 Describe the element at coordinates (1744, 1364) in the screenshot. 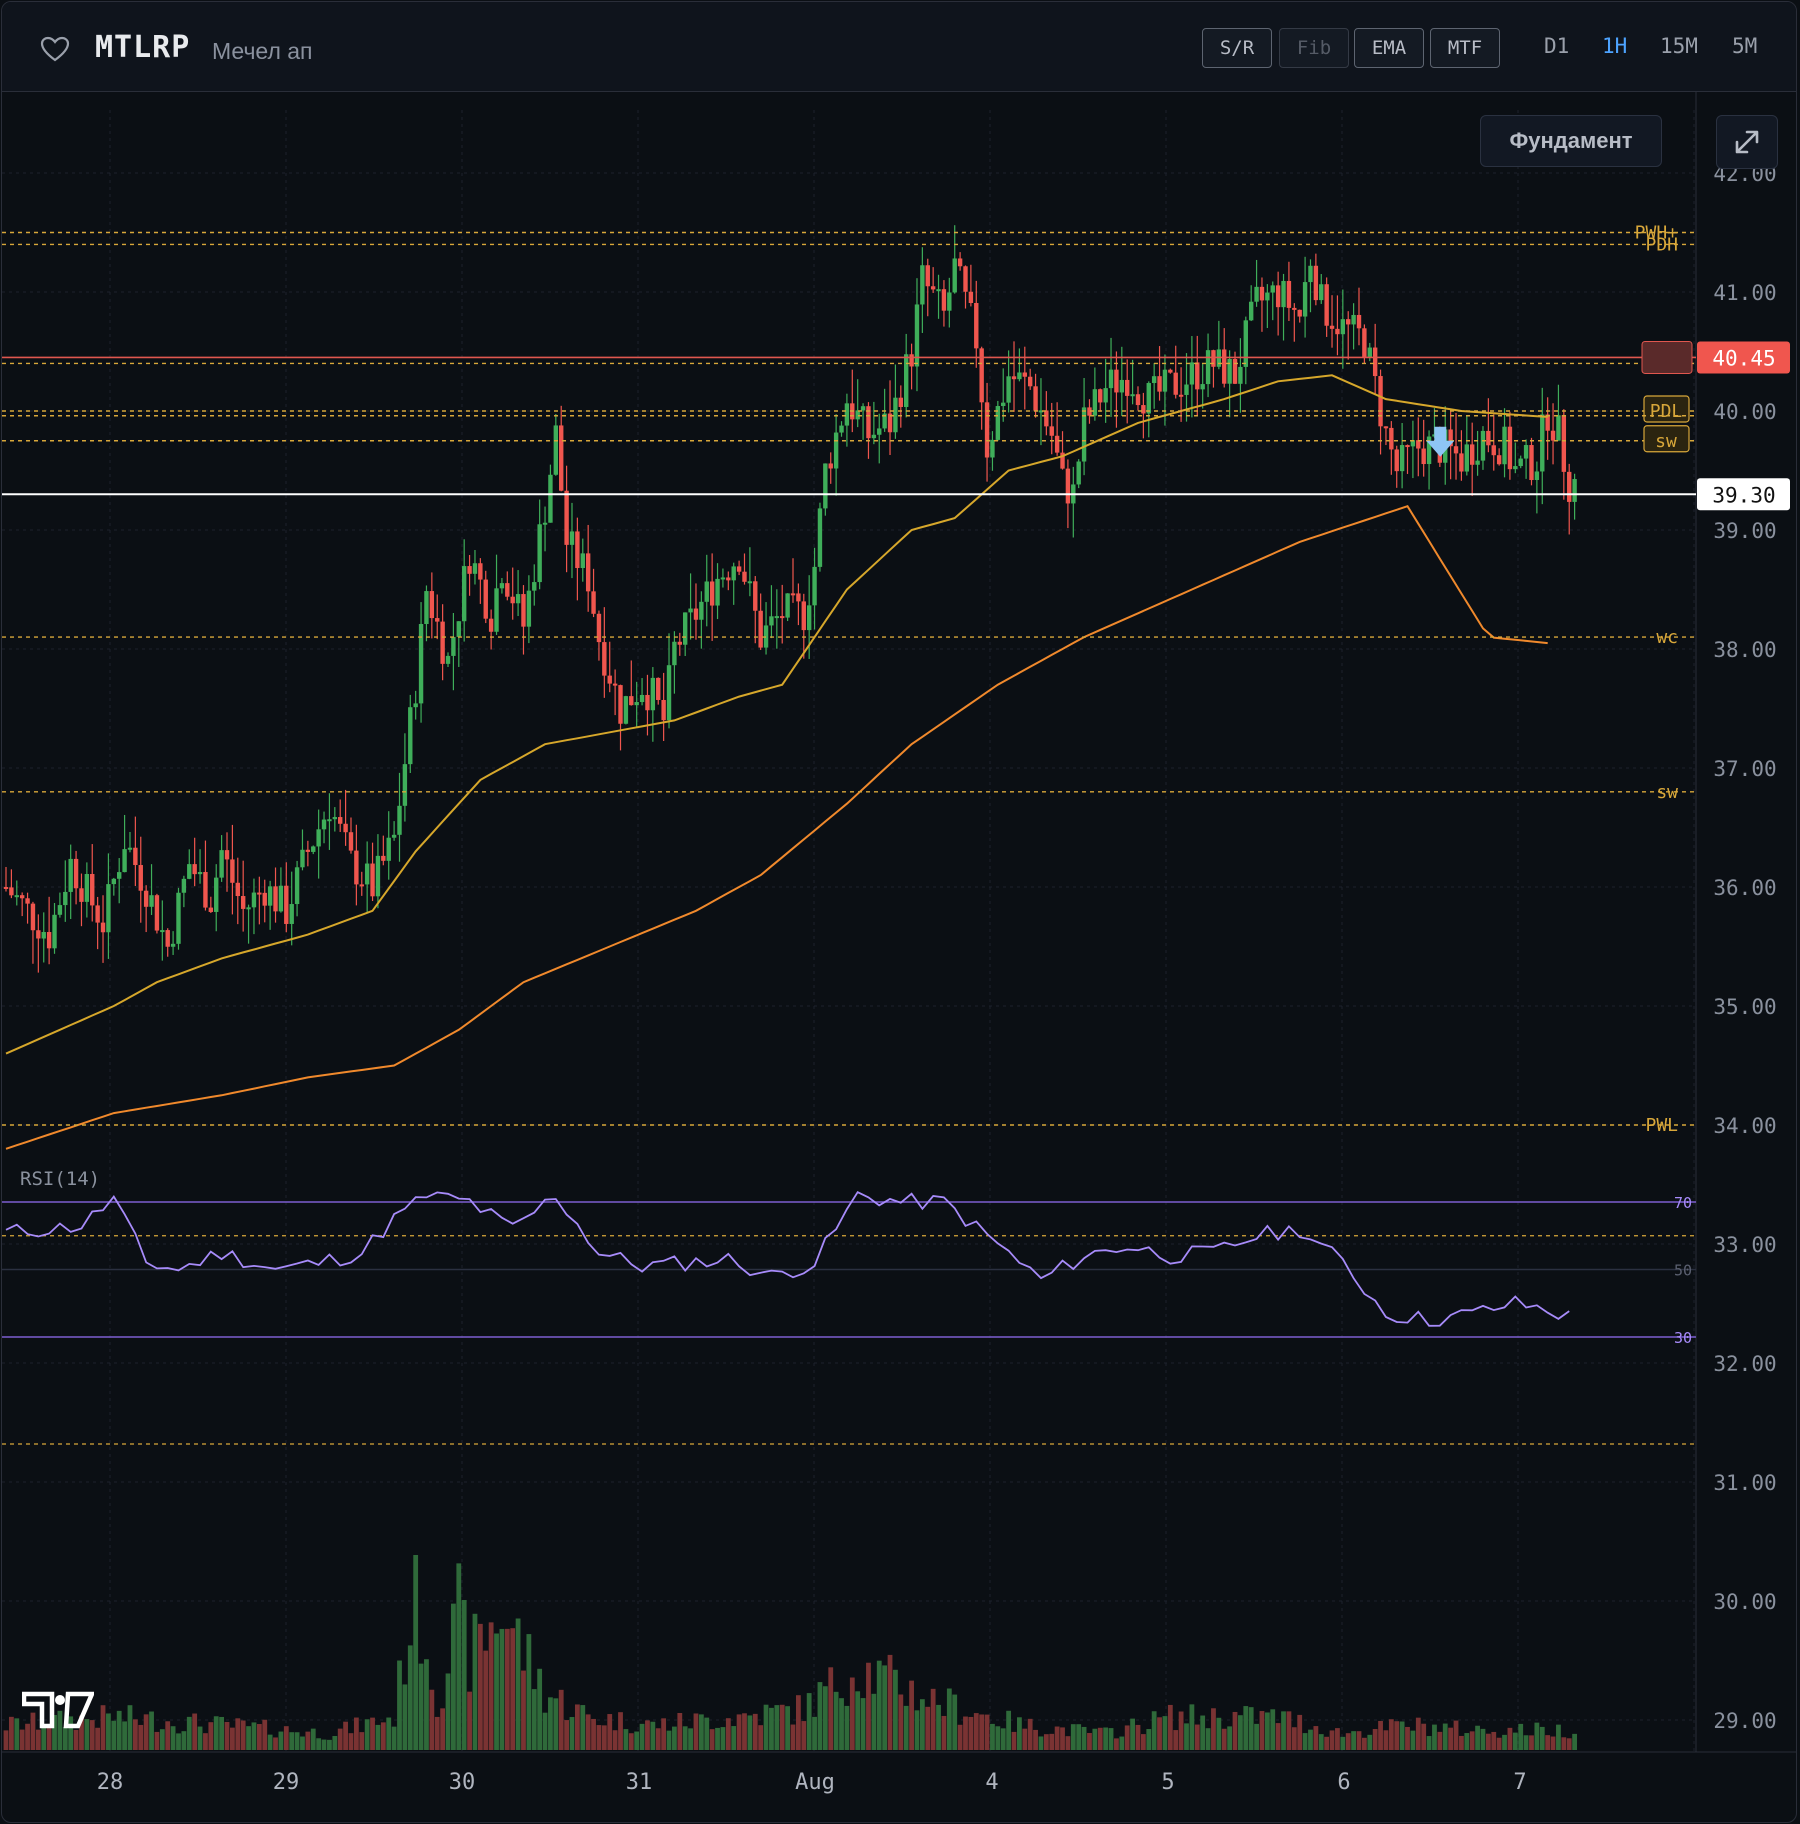

I see `price-tick-label: 32.00` at that location.